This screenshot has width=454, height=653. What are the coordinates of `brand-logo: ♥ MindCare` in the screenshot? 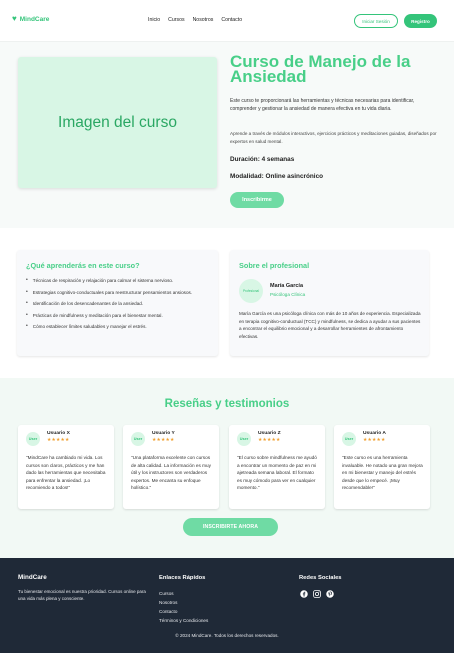 It's located at (30, 19).